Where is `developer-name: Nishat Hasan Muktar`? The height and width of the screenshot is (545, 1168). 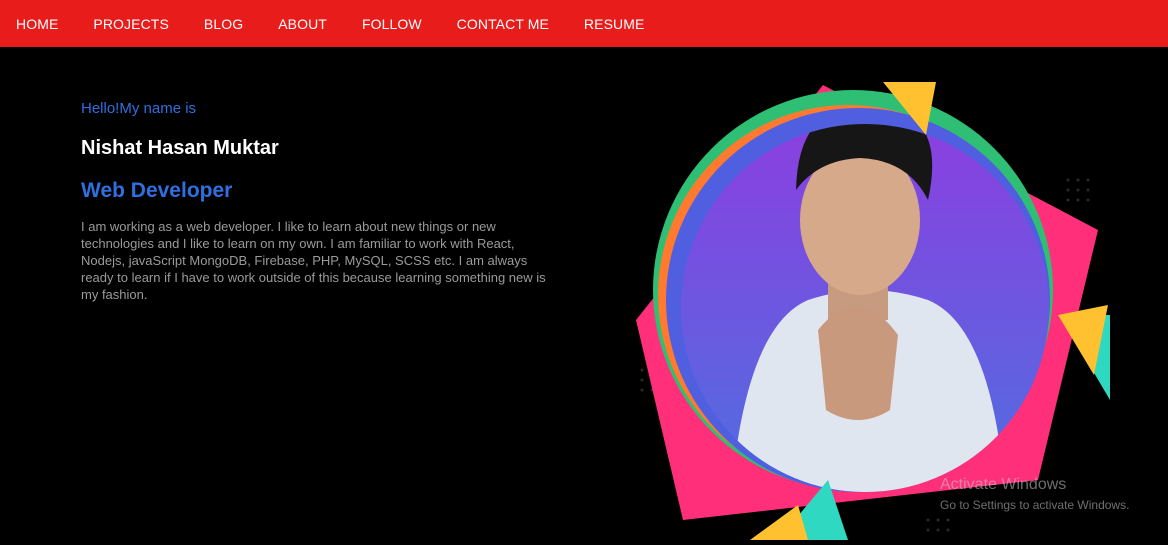
developer-name: Nishat Hasan Muktar is located at coordinates (180, 148).